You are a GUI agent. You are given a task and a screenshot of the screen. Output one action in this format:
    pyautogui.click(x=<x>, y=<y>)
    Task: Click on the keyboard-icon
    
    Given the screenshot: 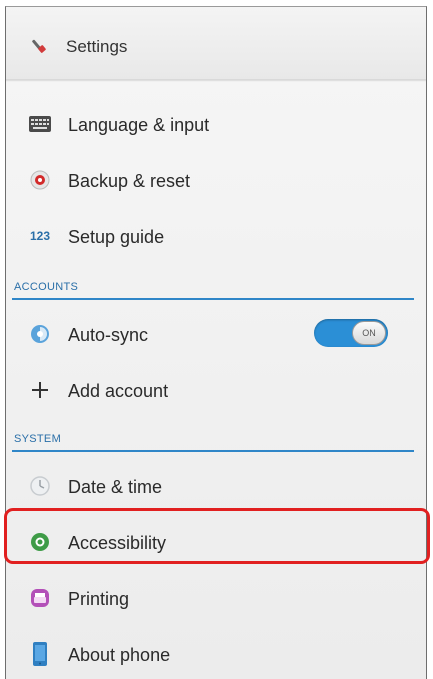 What is the action you would take?
    pyautogui.click(x=40, y=124)
    